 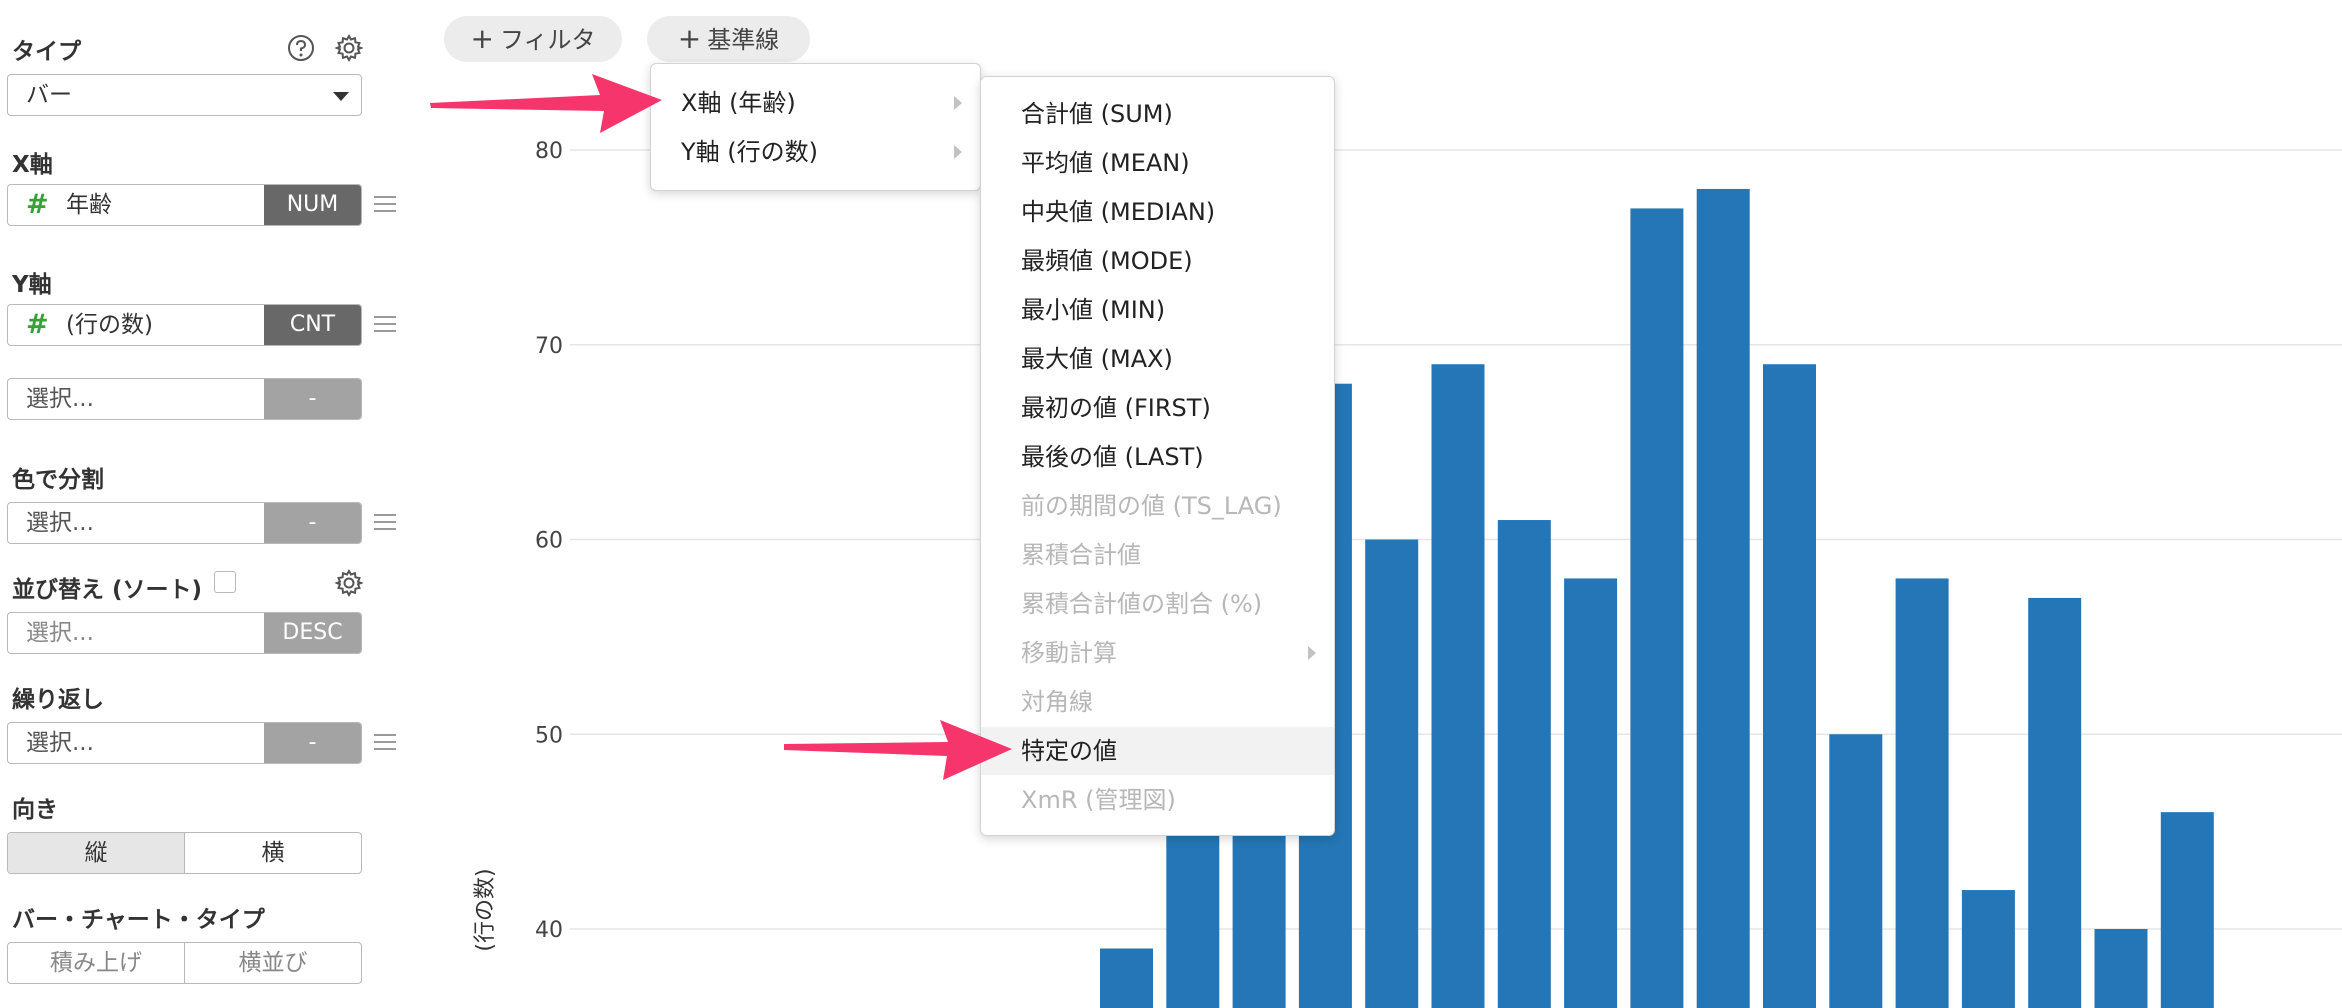 I want to click on chart-type-value: バー, so click(x=49, y=95).